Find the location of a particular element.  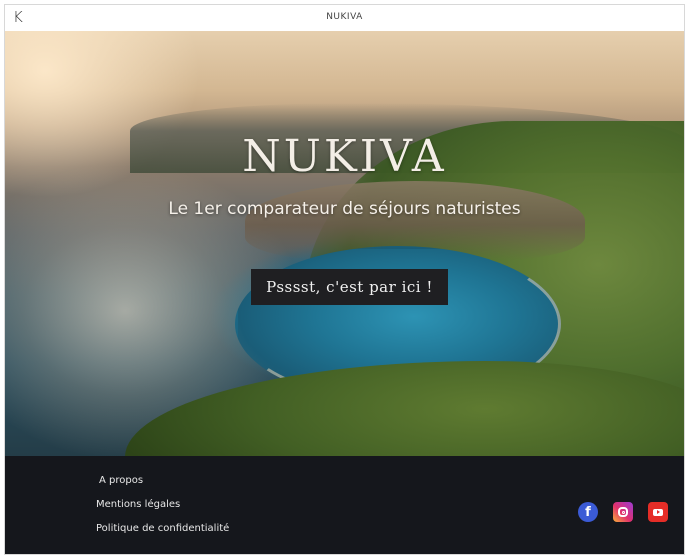

social-links: f is located at coordinates (623, 512).